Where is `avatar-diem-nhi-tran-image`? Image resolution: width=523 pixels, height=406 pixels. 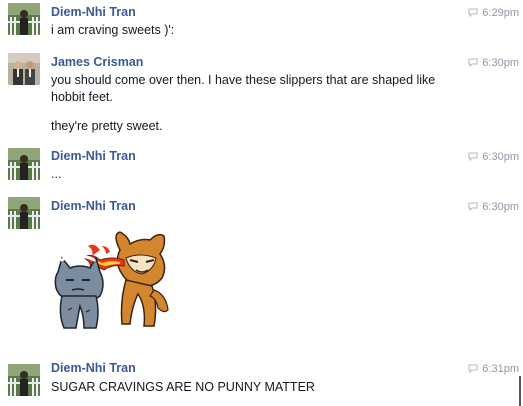
avatar-diem-nhi-tran-image is located at coordinates (24, 380).